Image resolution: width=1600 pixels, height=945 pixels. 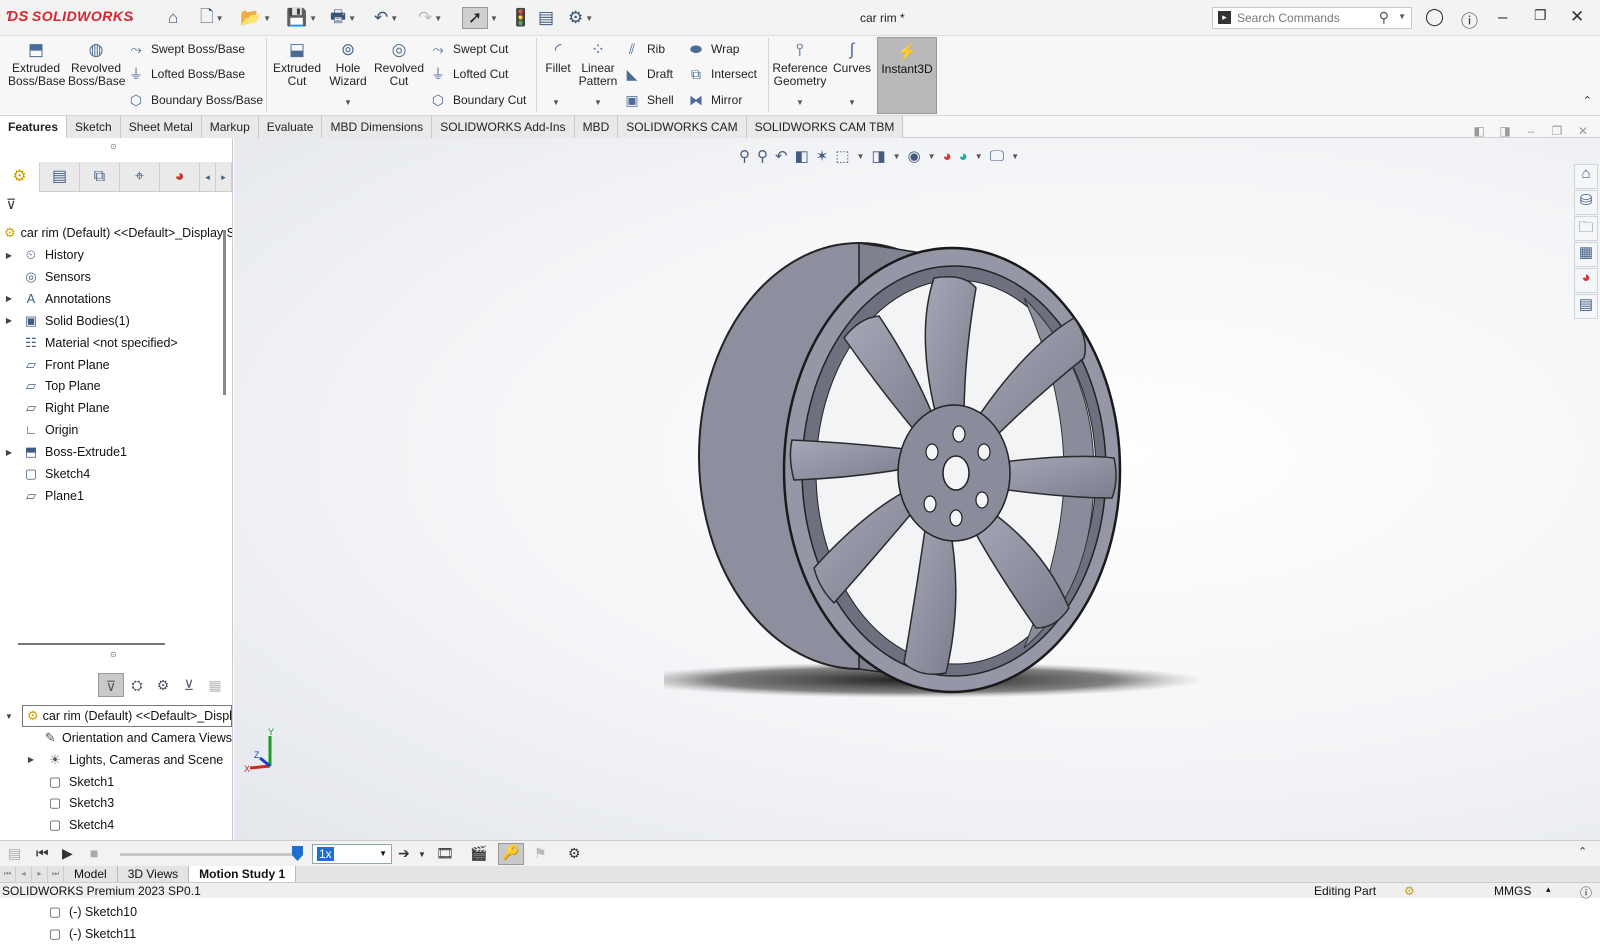 I want to click on motion-tree-item: ✎ Orientation and Camera Views, so click(x=116, y=738).